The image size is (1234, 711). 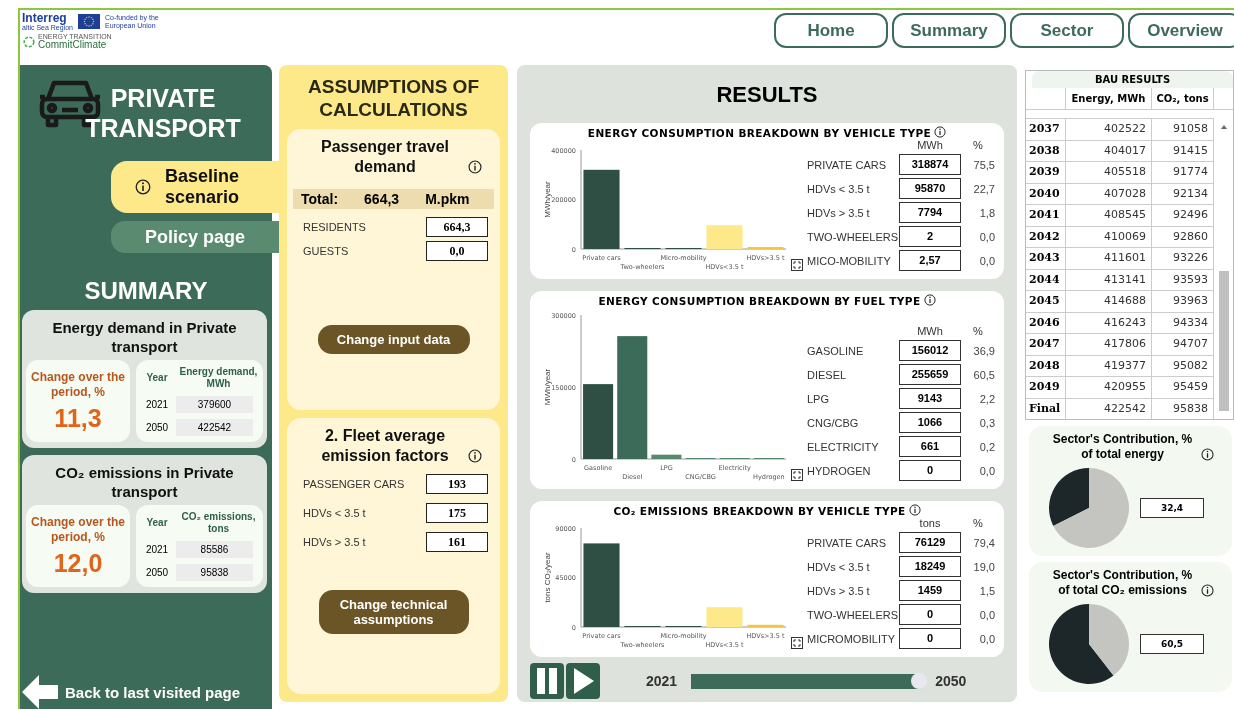 What do you see at coordinates (1067, 30) in the screenshot?
I see `nav-button: Sector` at bounding box center [1067, 30].